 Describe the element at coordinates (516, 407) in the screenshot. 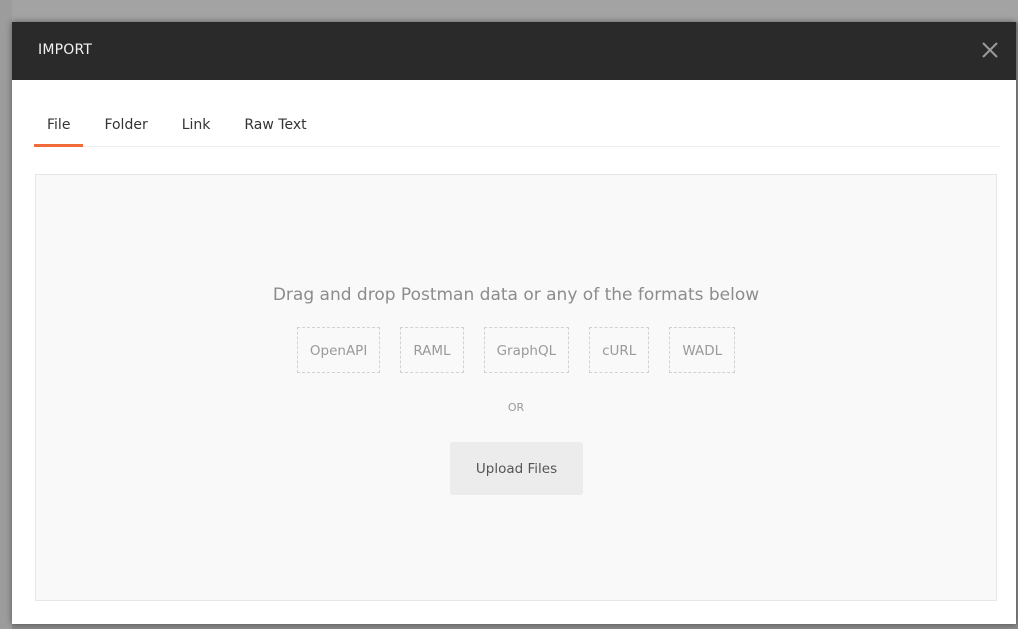

I see `or-separator: OR` at that location.